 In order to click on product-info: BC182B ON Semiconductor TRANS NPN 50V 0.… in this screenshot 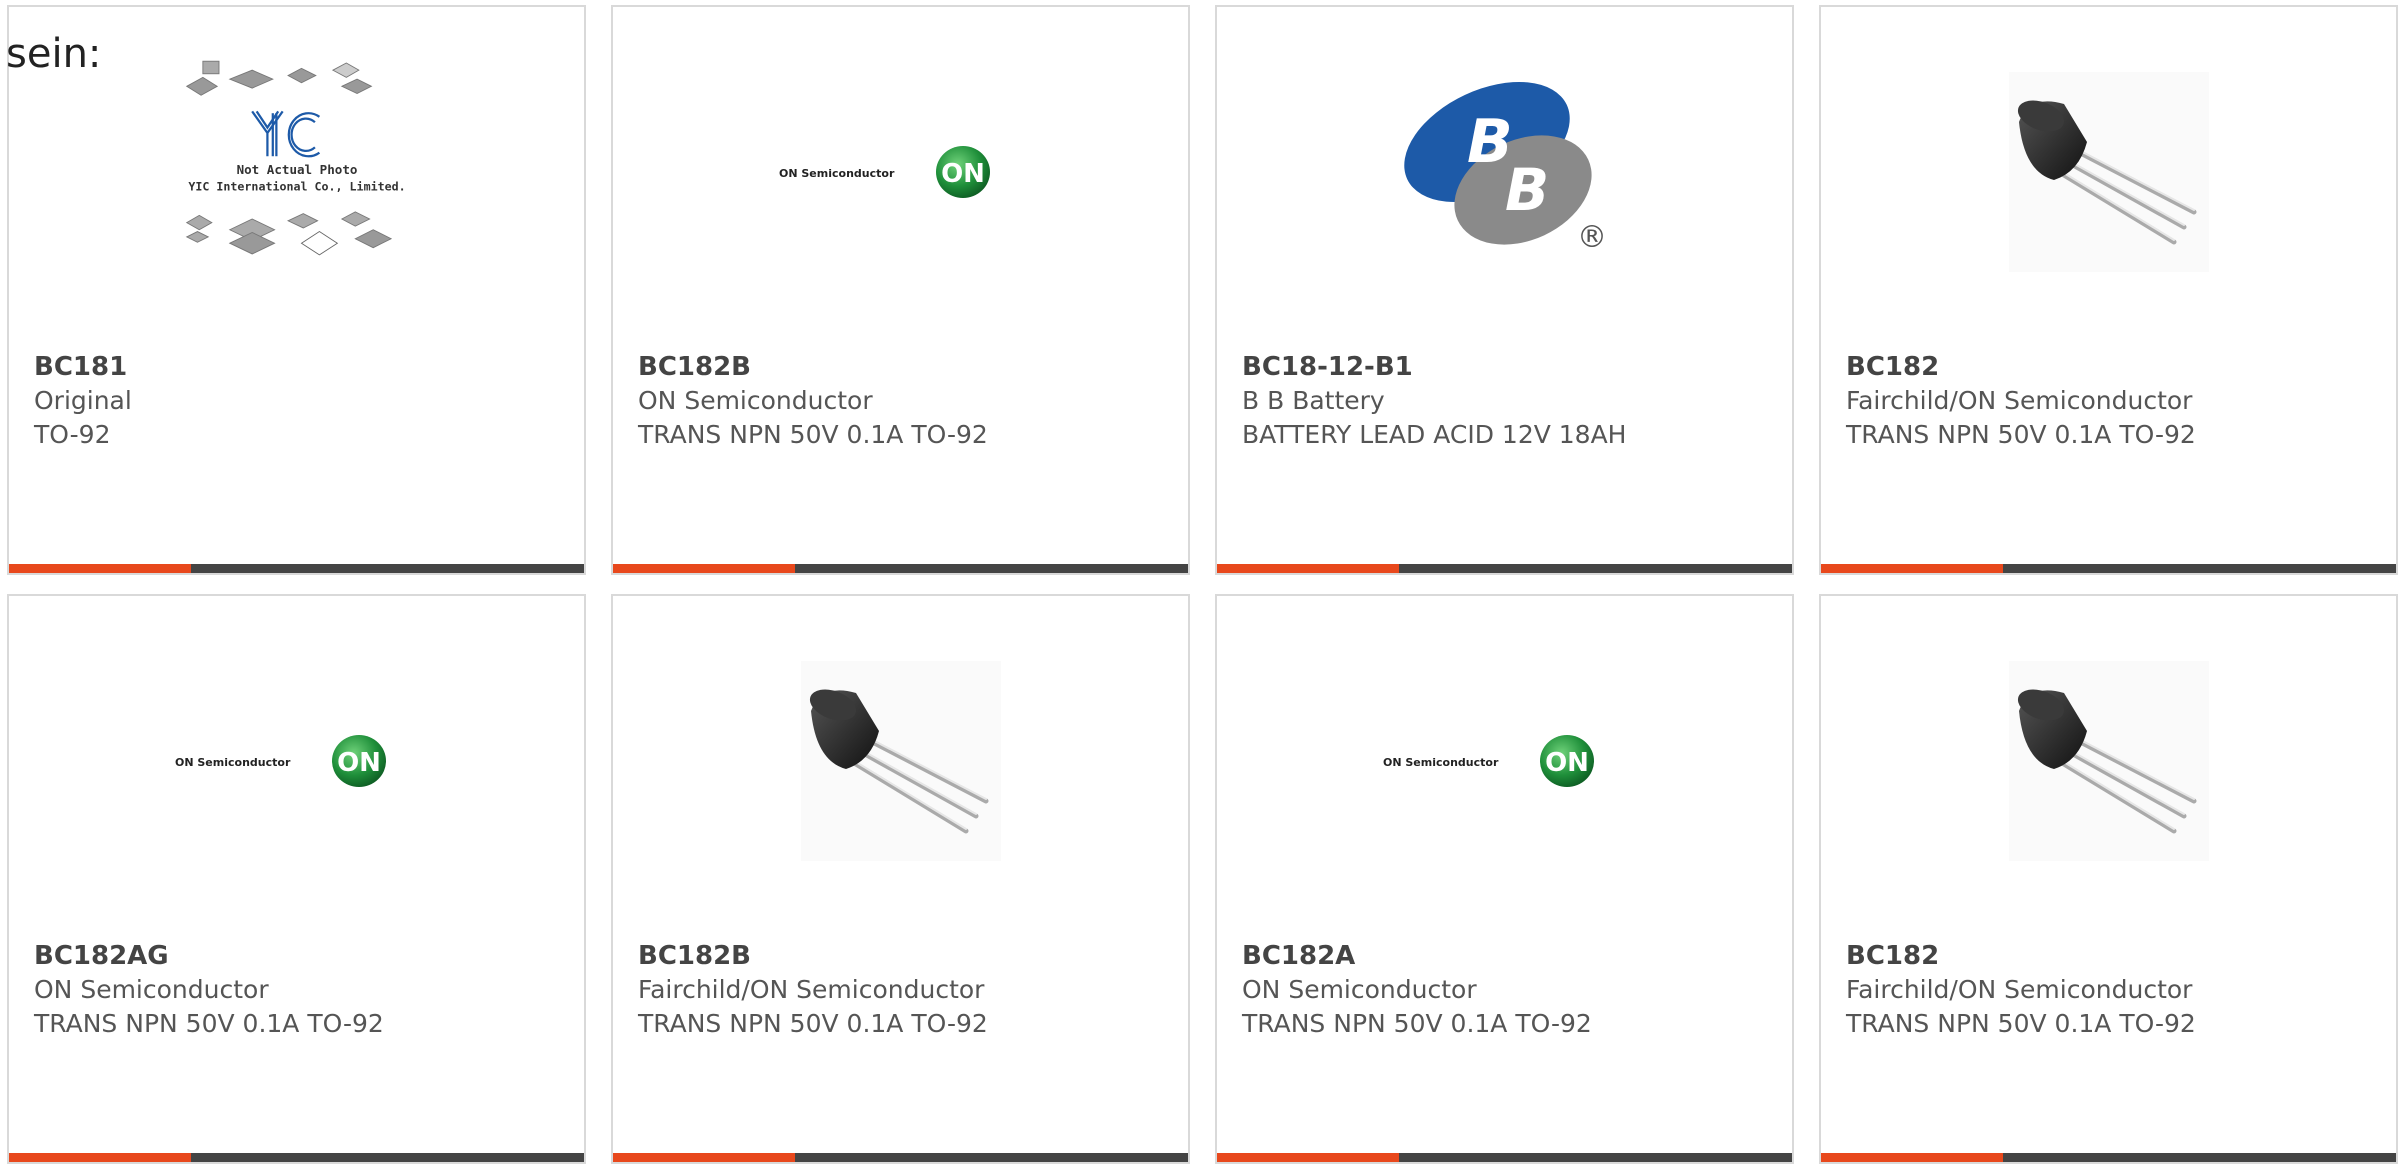, I will do `click(908, 401)`.